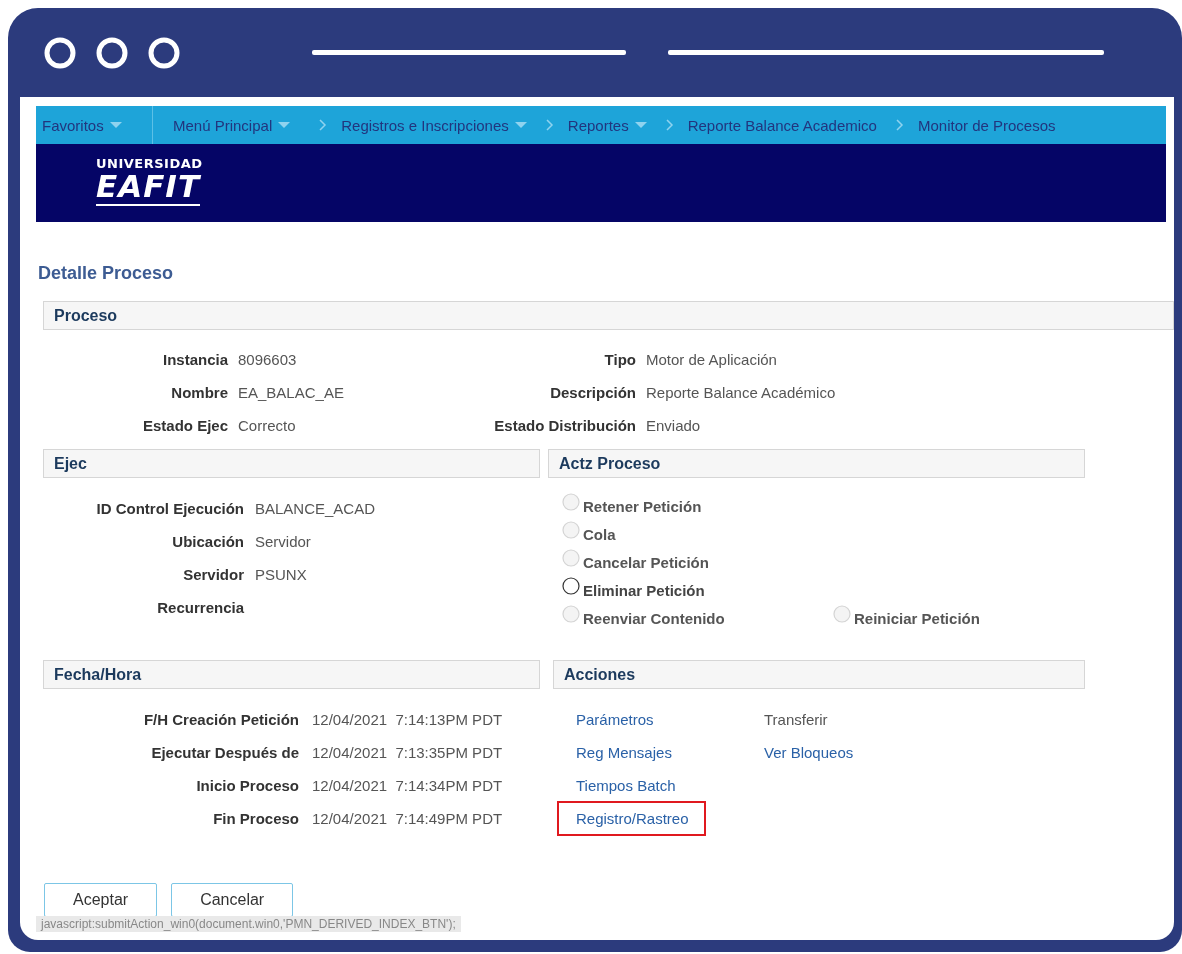  Describe the element at coordinates (207, 541) in the screenshot. I see `field-label: Ubicación` at that location.